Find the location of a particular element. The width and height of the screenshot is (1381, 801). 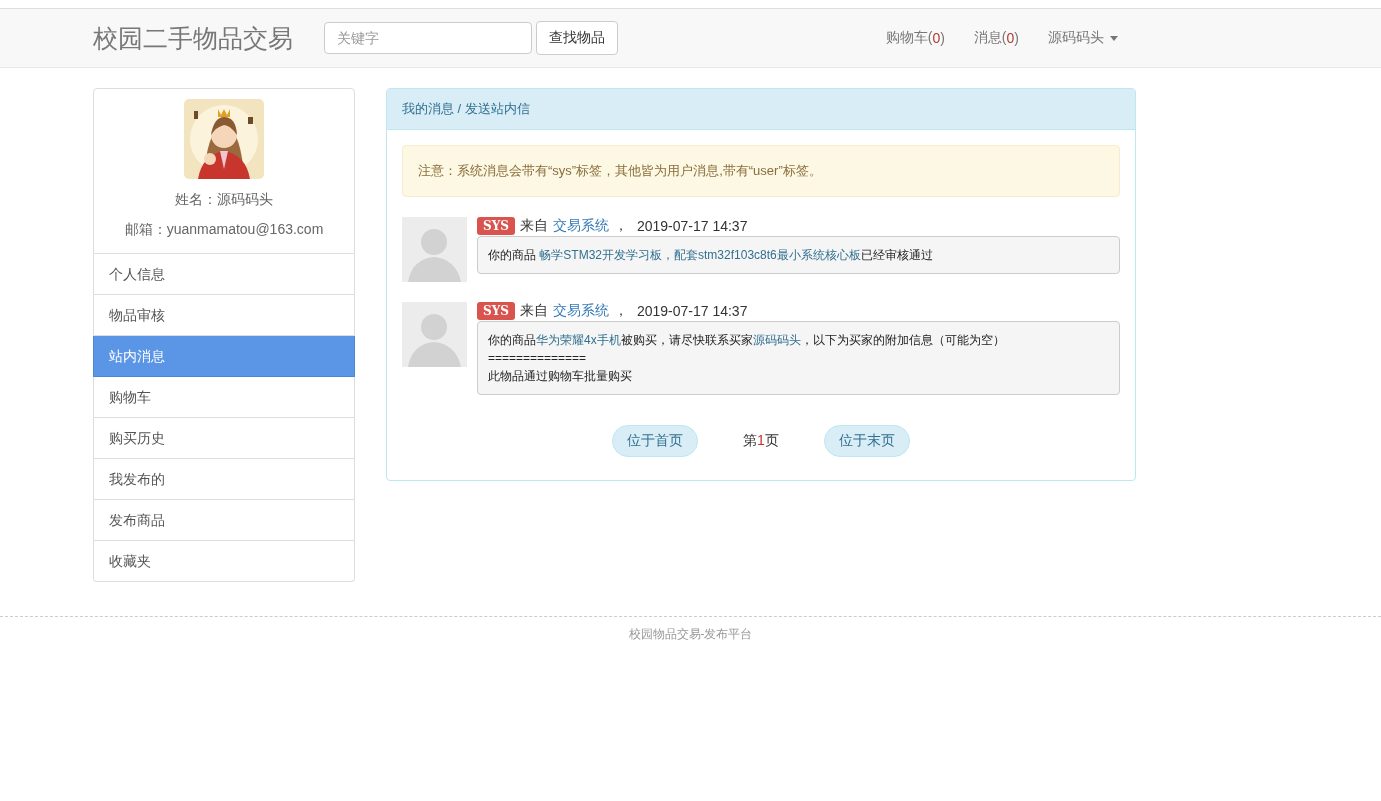

message-text: 你的商品华为荣耀4x手机被购买，请尽快联系买家源码码头，以下为买家的附加信息（可能为空） is located at coordinates (747, 340).